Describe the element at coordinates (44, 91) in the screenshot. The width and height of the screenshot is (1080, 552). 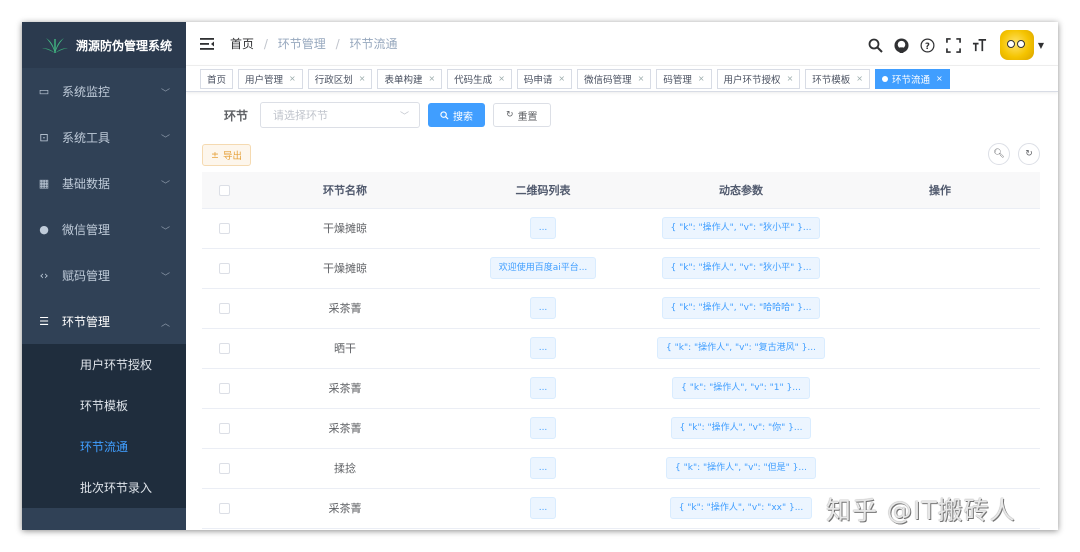
I see `monitor-icon: ▭` at that location.